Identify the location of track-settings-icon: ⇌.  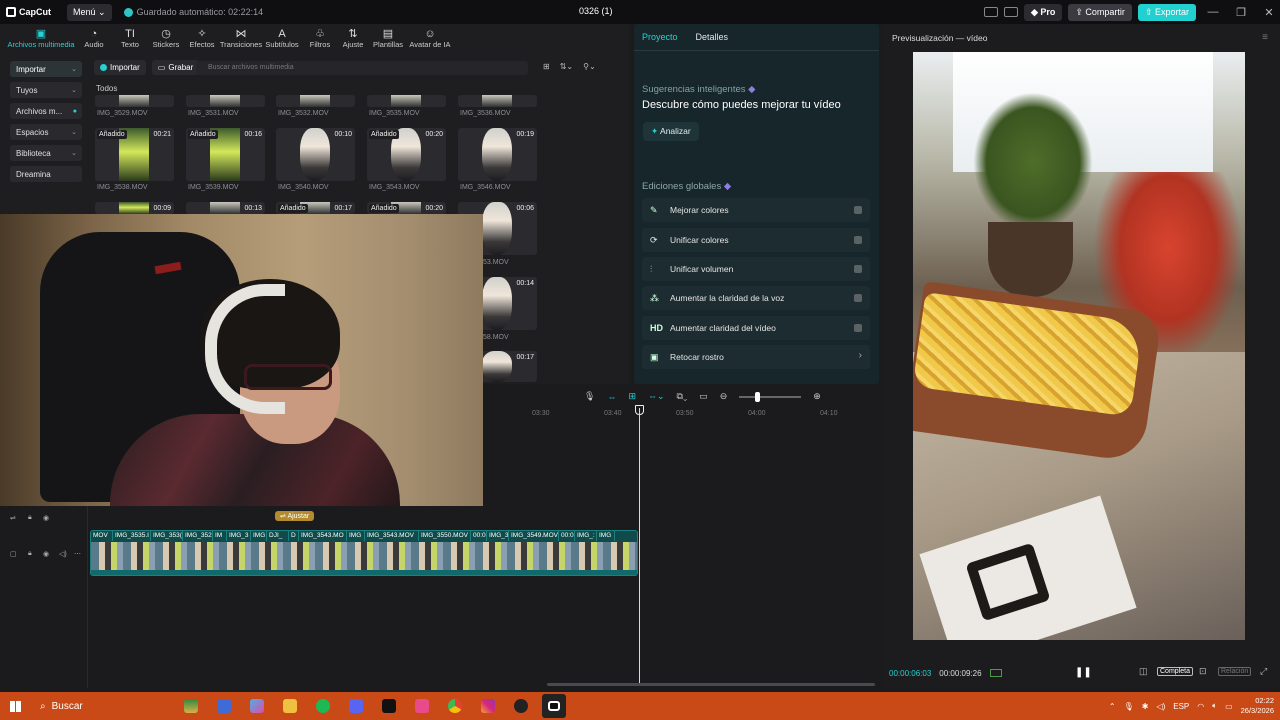
(13, 518).